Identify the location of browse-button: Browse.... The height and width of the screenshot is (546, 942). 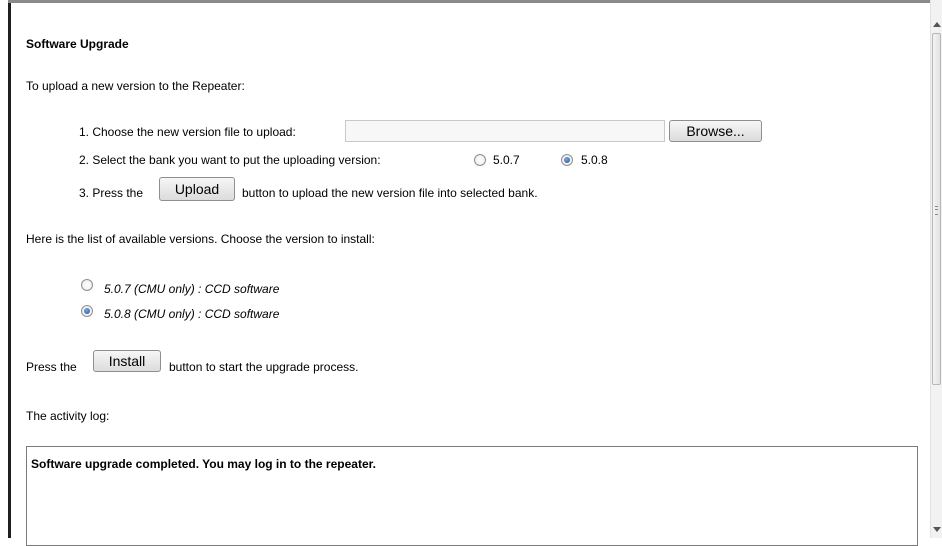
(715, 131).